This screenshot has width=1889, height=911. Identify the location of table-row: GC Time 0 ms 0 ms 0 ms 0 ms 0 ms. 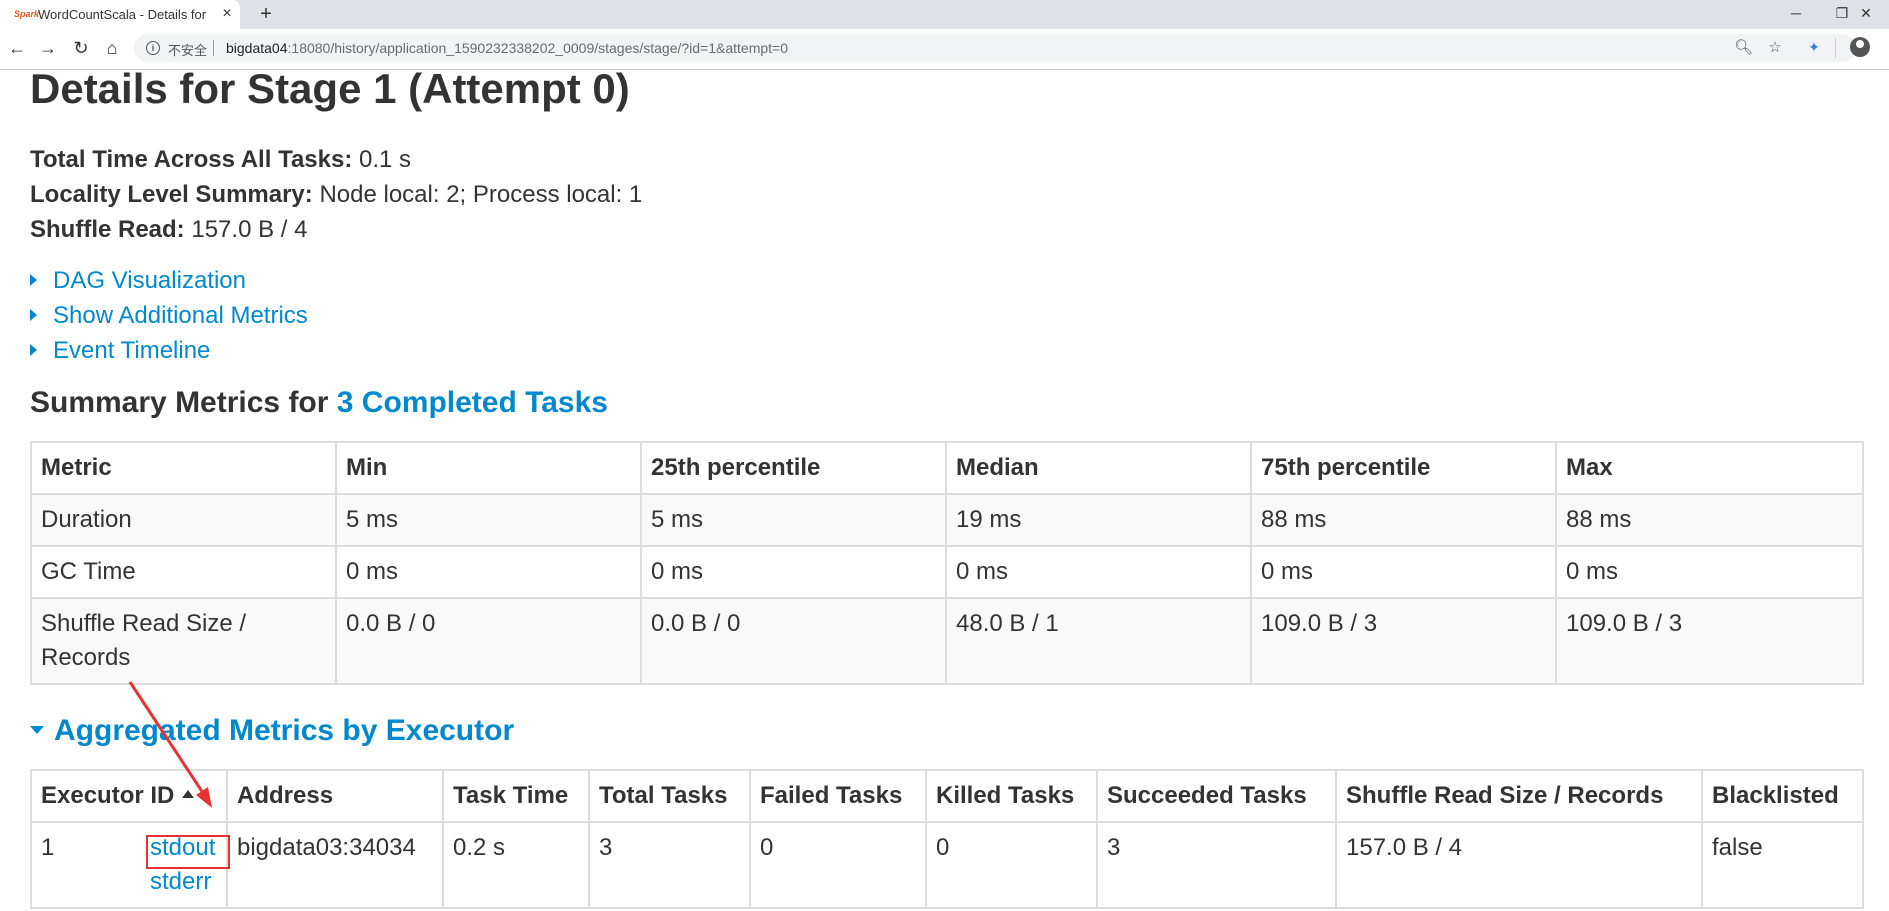
(947, 572).